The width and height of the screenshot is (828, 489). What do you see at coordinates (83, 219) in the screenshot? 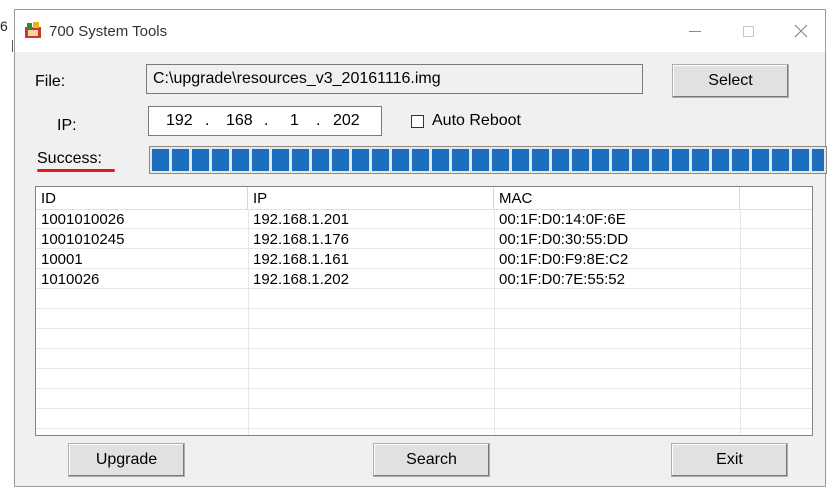
I see `cell-id: 1001010026` at bounding box center [83, 219].